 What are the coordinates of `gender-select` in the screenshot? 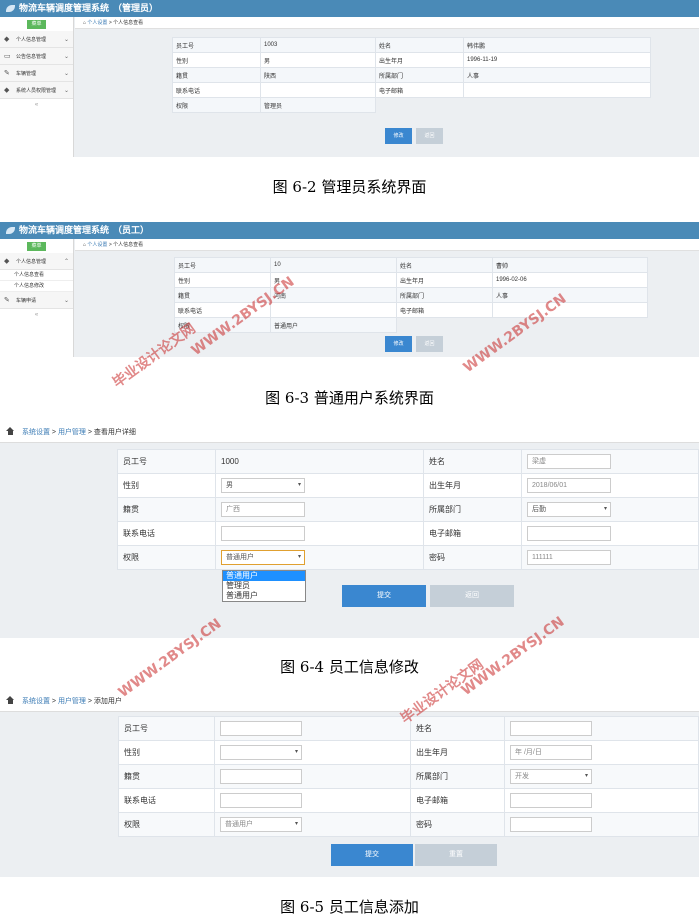 It's located at (261, 752).